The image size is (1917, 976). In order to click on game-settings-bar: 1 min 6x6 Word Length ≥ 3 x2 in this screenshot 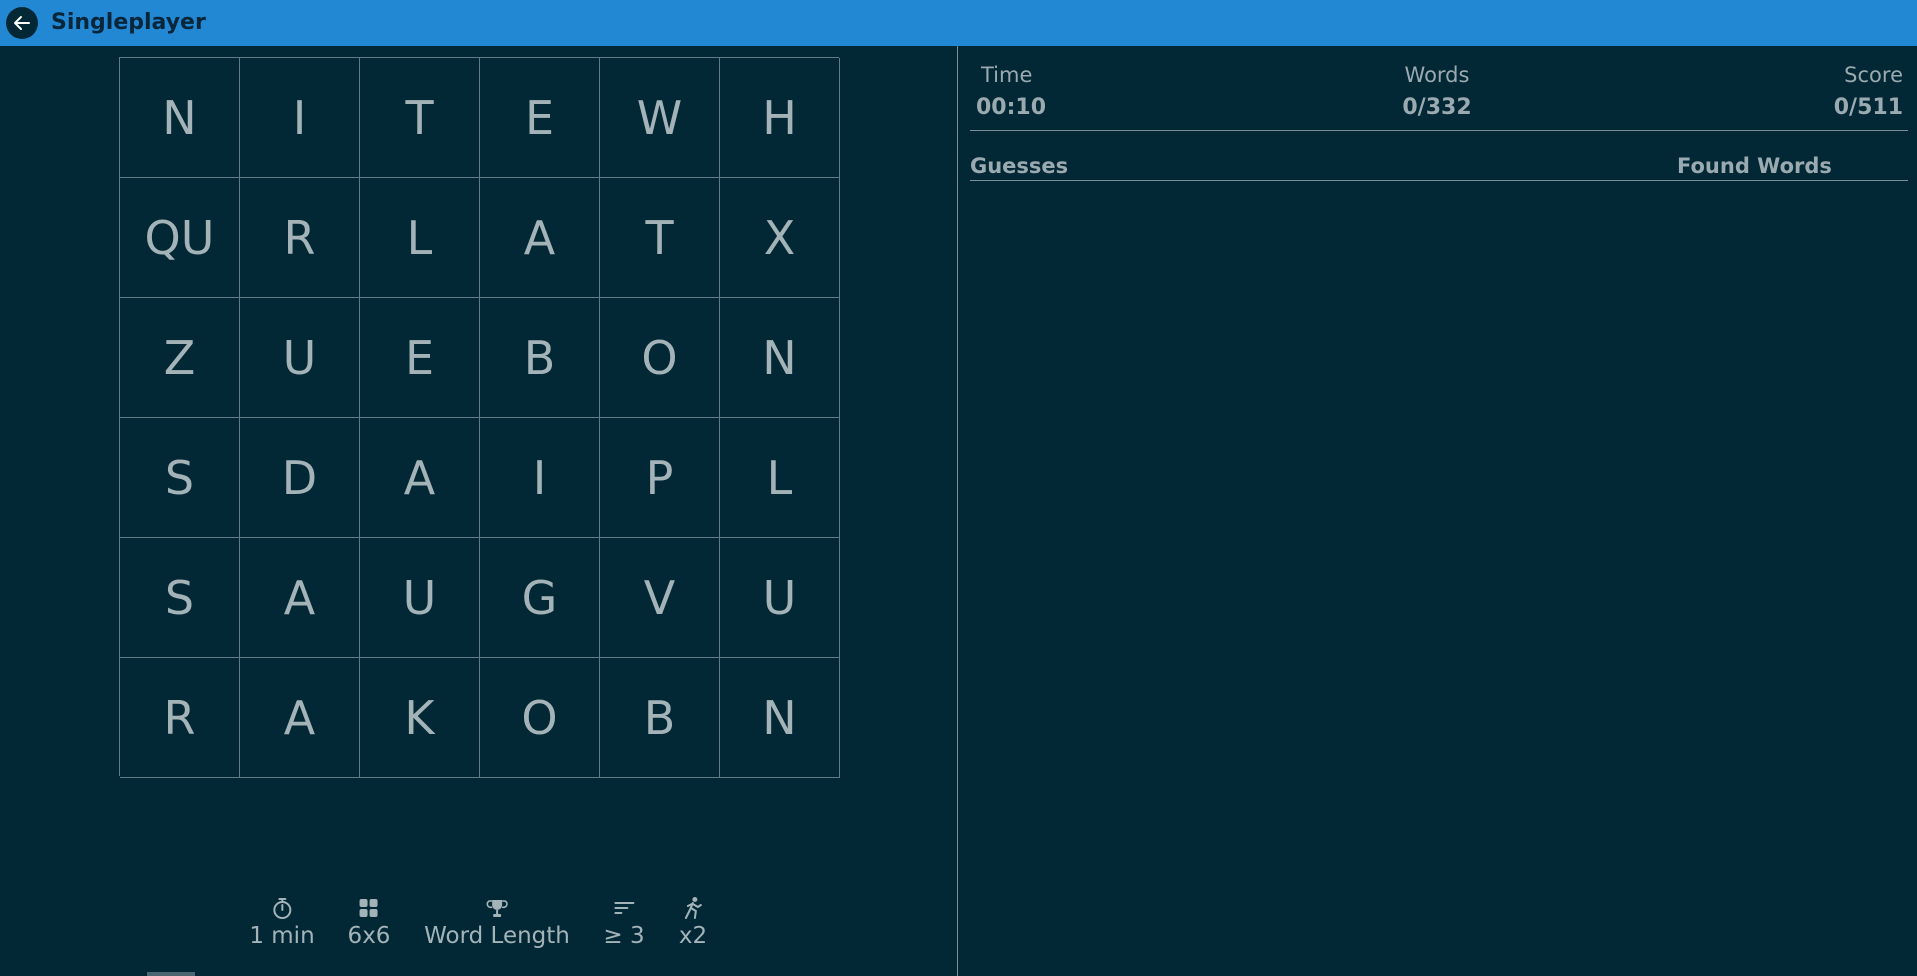, I will do `click(478, 925)`.